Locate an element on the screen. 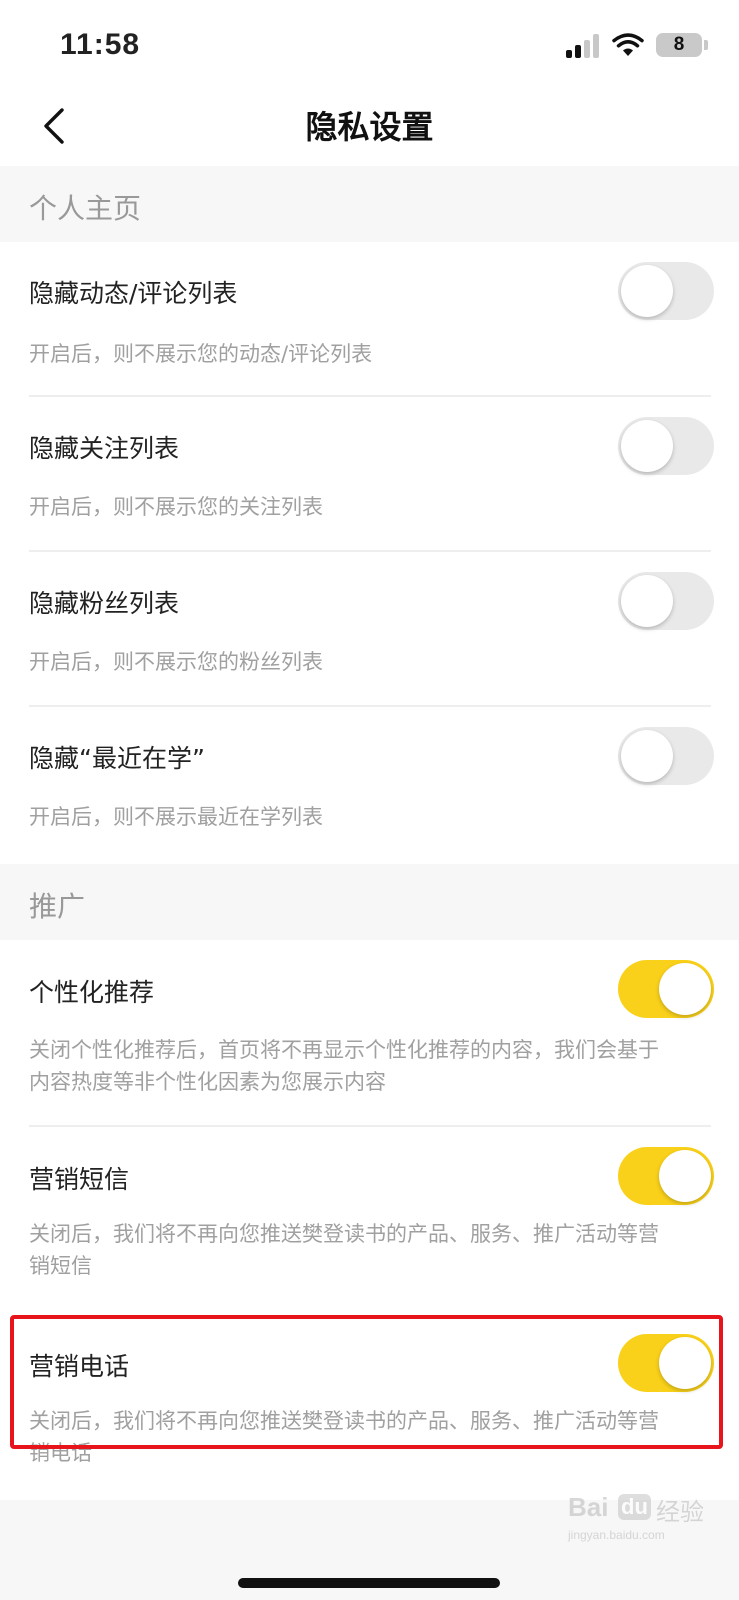  setting-desc-line-2: 销短信 is located at coordinates (60, 1266).